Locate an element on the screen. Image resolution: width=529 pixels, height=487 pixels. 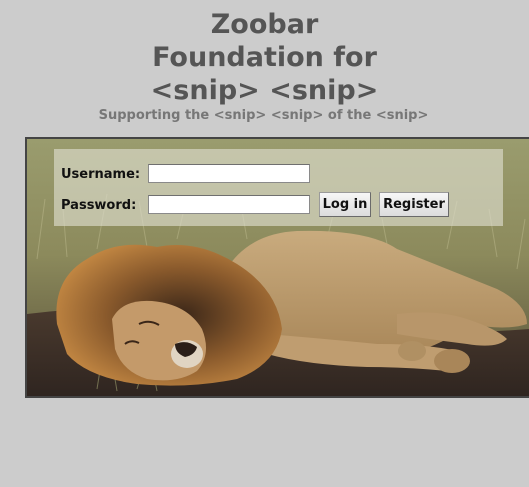
login-form: Username: Password: Log in Register is located at coordinates (278, 187).